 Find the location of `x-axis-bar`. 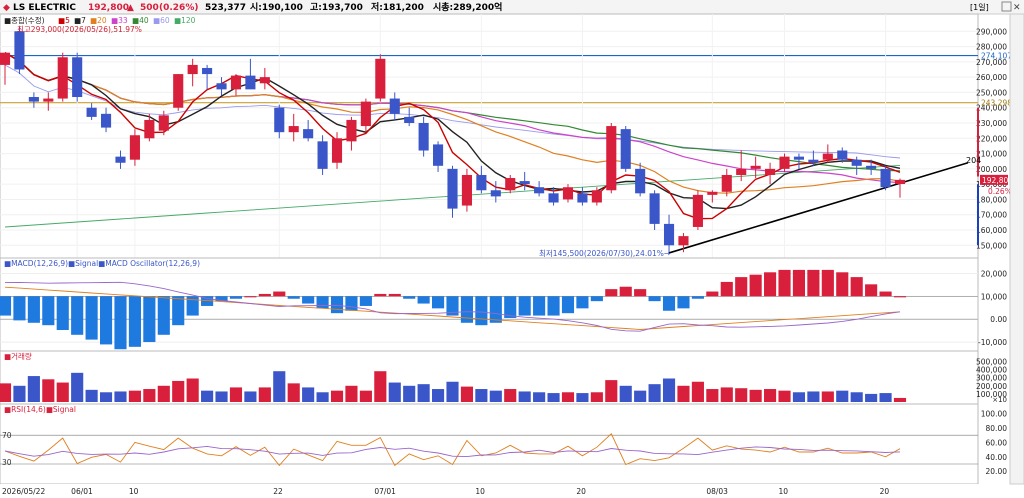

x-axis-bar is located at coordinates (512, 491).